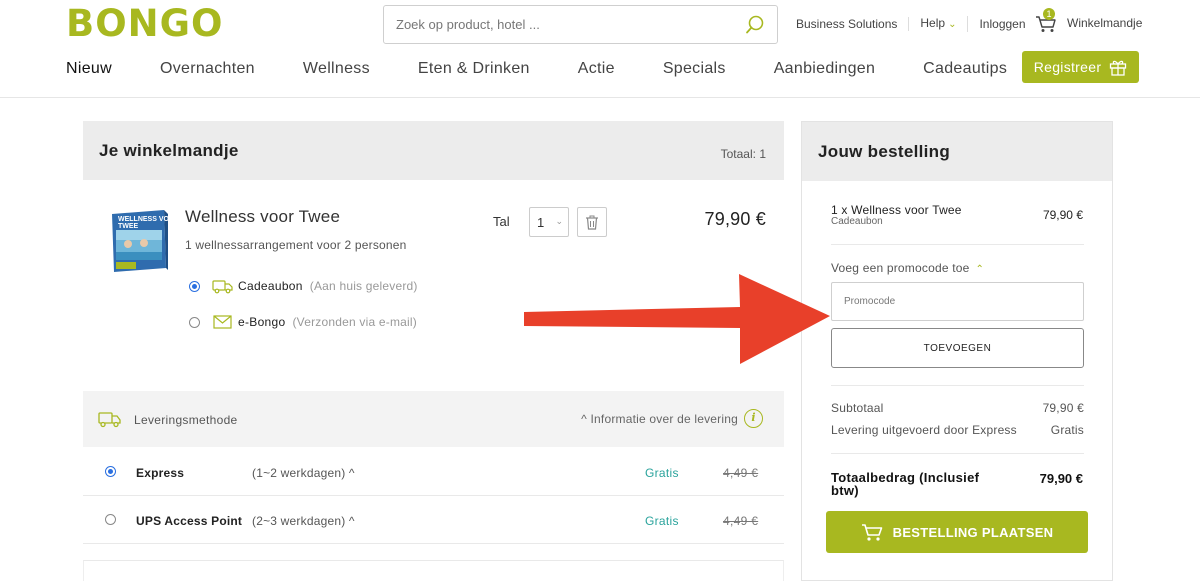 The height and width of the screenshot is (581, 1200). What do you see at coordinates (1118, 68) in the screenshot?
I see `gift-icon` at bounding box center [1118, 68].